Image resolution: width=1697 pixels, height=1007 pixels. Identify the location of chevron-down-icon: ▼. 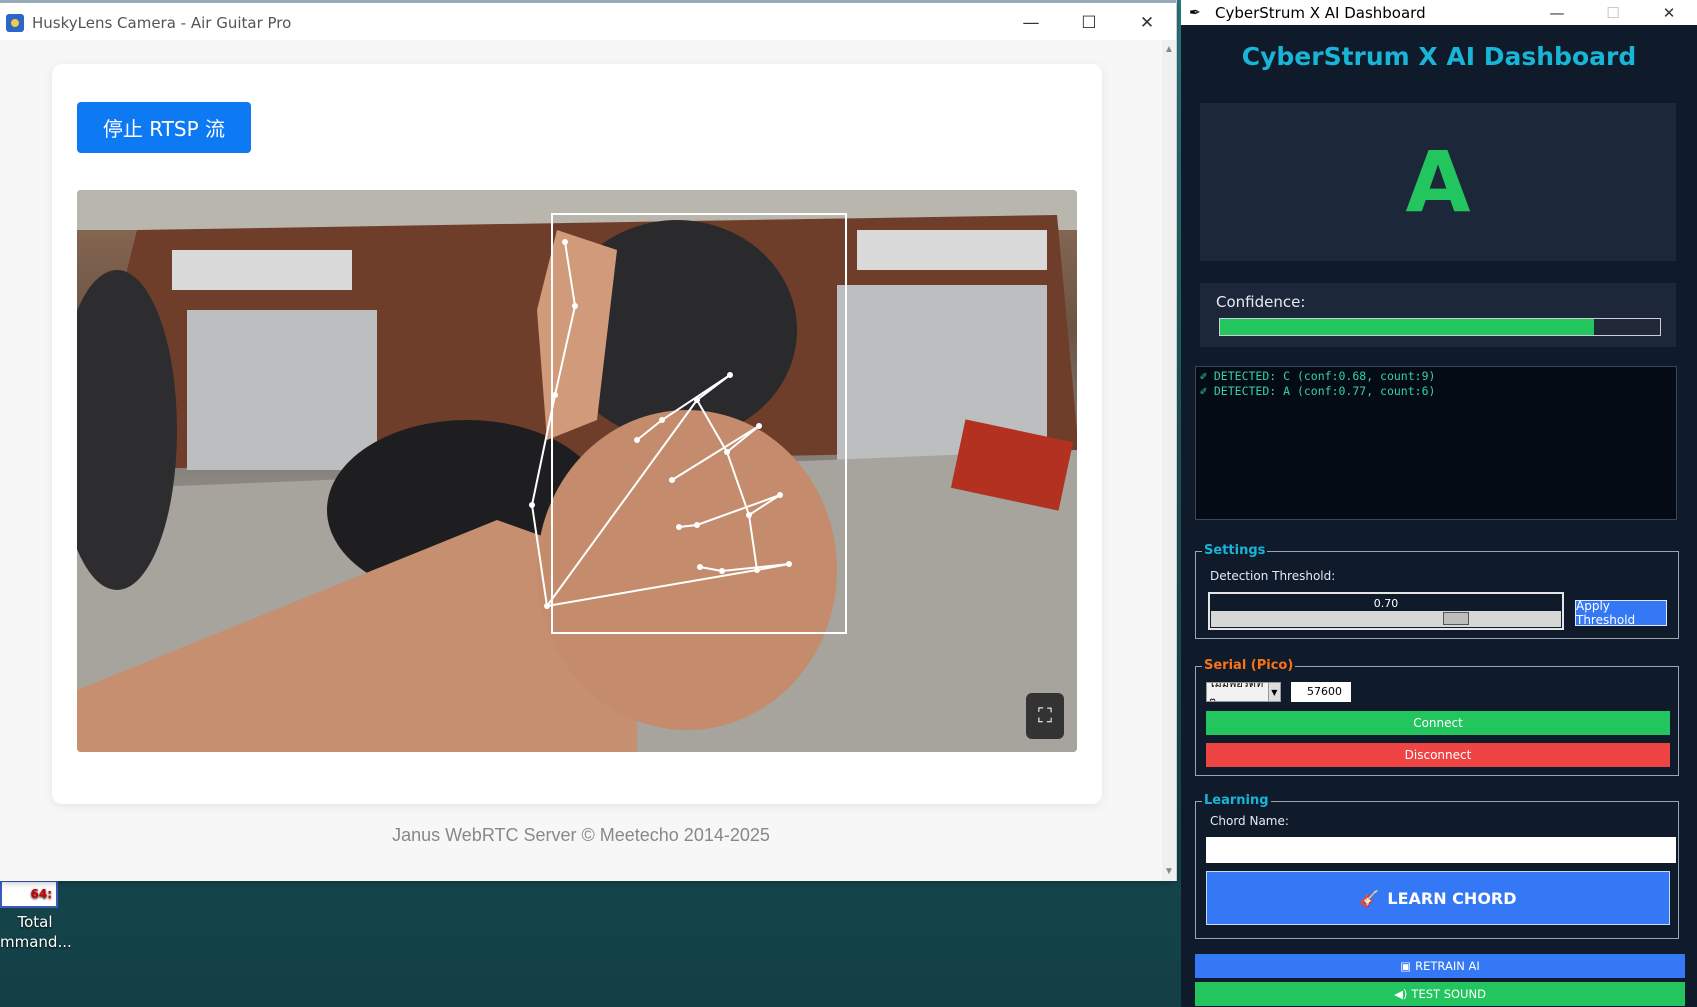
(1273, 692).